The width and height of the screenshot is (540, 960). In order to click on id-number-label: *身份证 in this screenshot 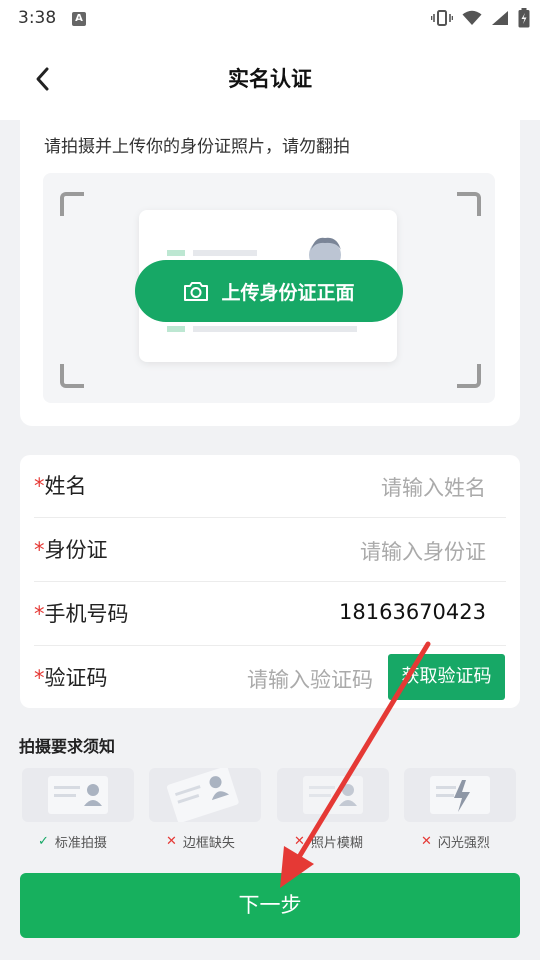, I will do `click(71, 550)`.